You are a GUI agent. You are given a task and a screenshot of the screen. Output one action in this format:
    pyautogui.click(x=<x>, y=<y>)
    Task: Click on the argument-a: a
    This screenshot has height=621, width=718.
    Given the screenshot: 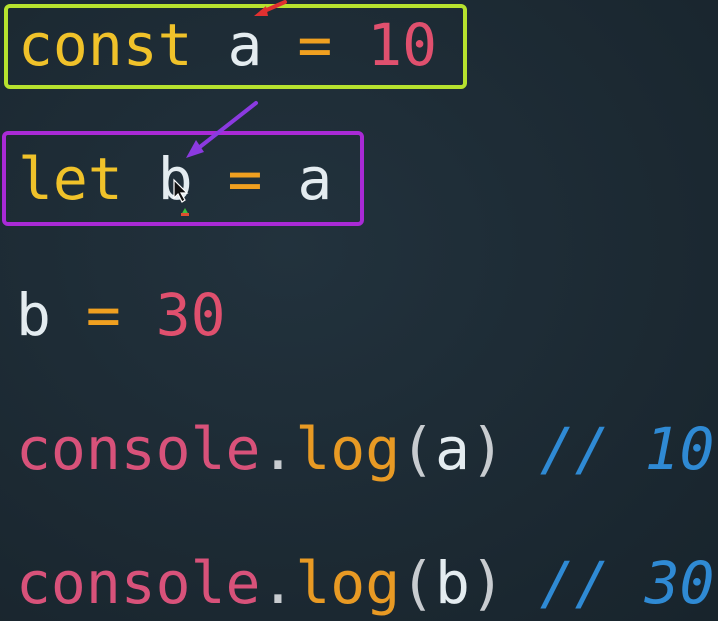 What is the action you would take?
    pyautogui.click(x=452, y=449)
    